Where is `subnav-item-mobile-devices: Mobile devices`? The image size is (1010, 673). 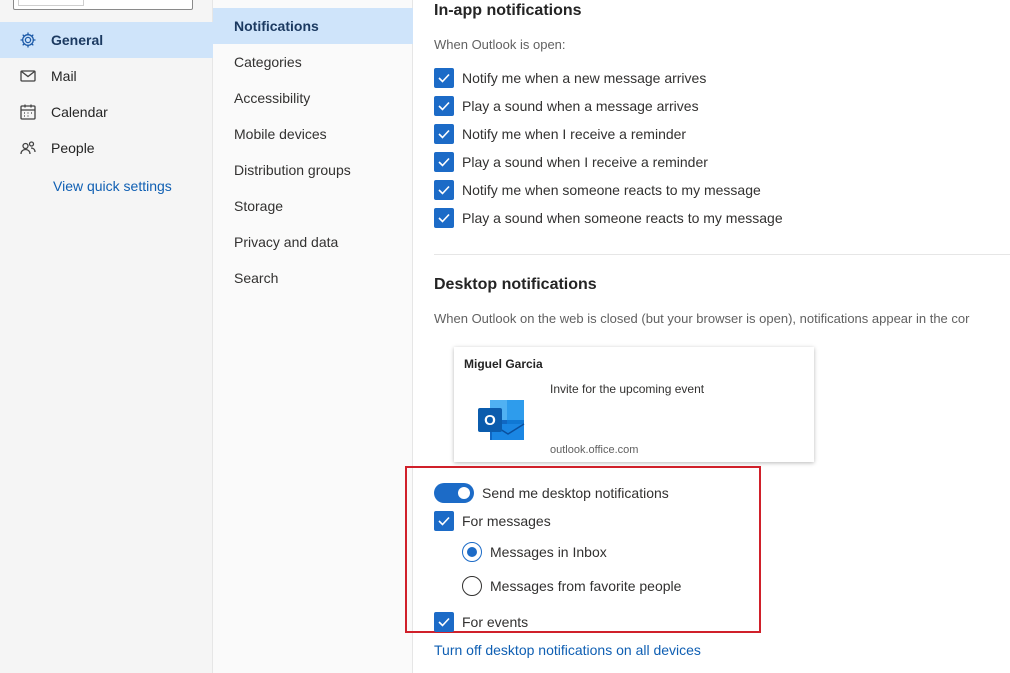
subnav-item-mobile-devices: Mobile devices is located at coordinates (313, 134).